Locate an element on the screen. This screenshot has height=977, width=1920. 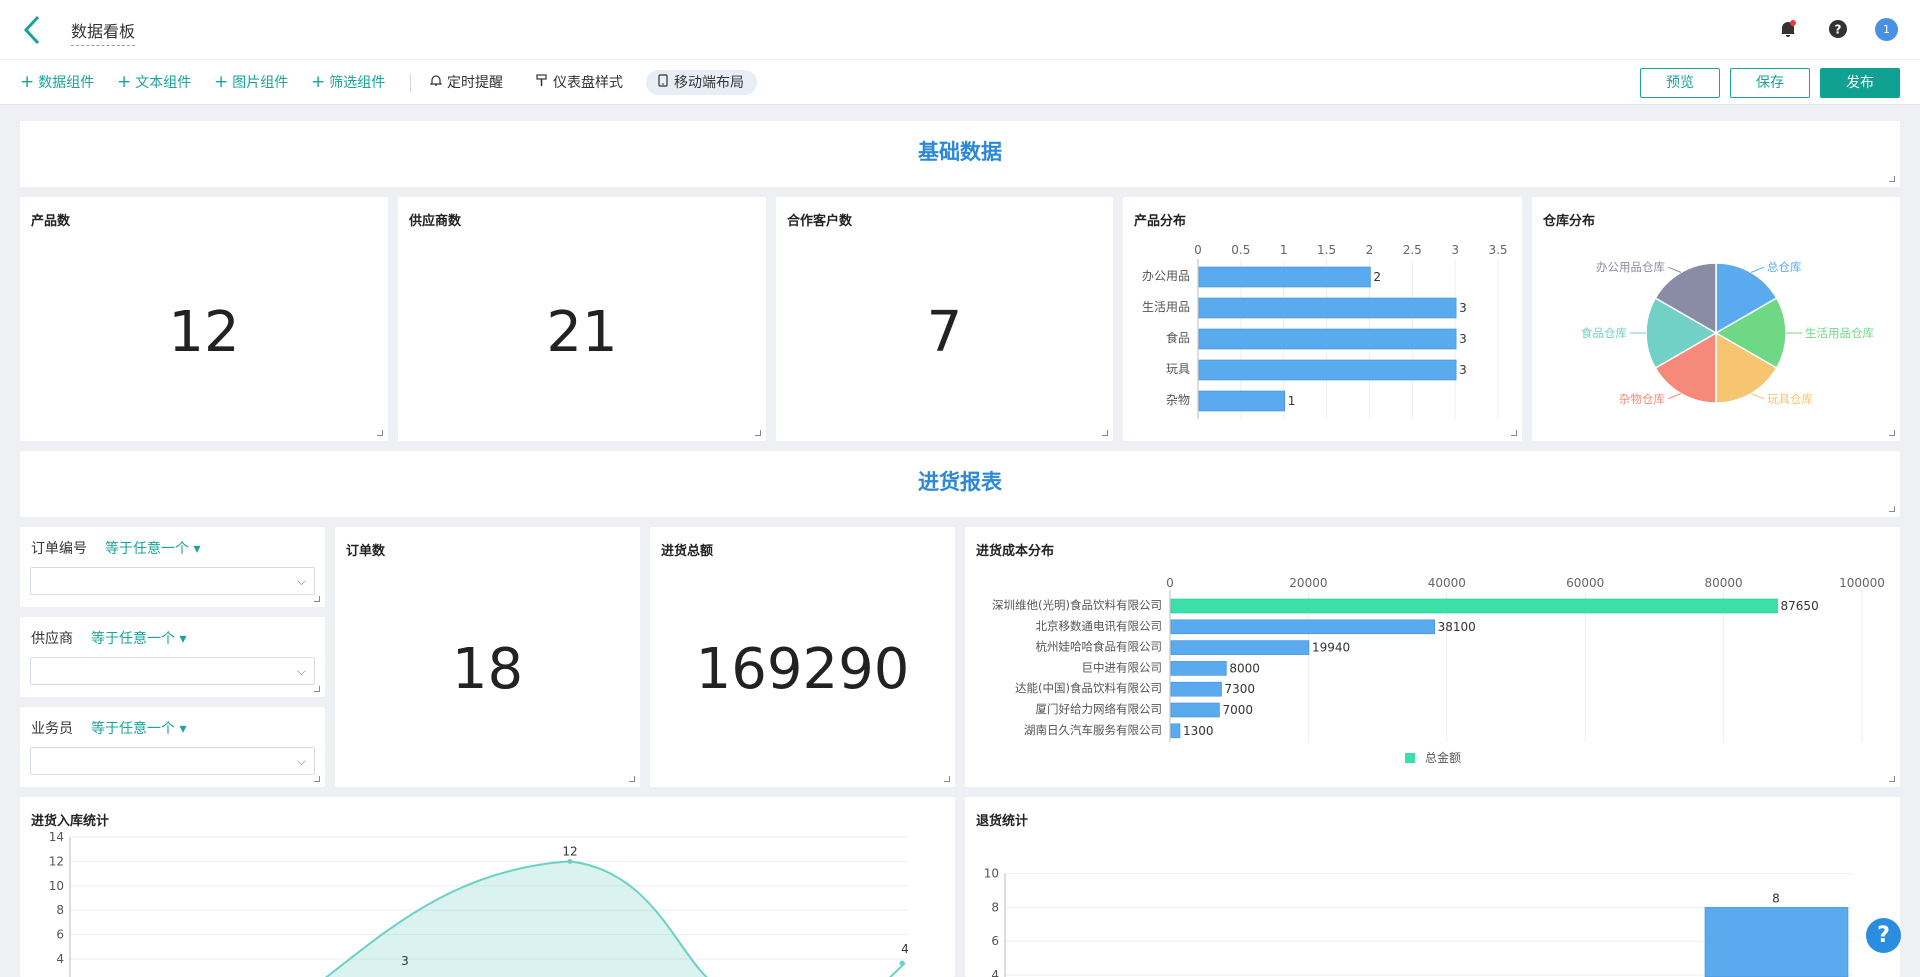
chart-card-warehouse-distribution: 仓库分布 总仓库 生活用品仓库 玩具仓库 杂物仓库 食品仓库 办公用品仓库 is located at coordinates (1716, 319).